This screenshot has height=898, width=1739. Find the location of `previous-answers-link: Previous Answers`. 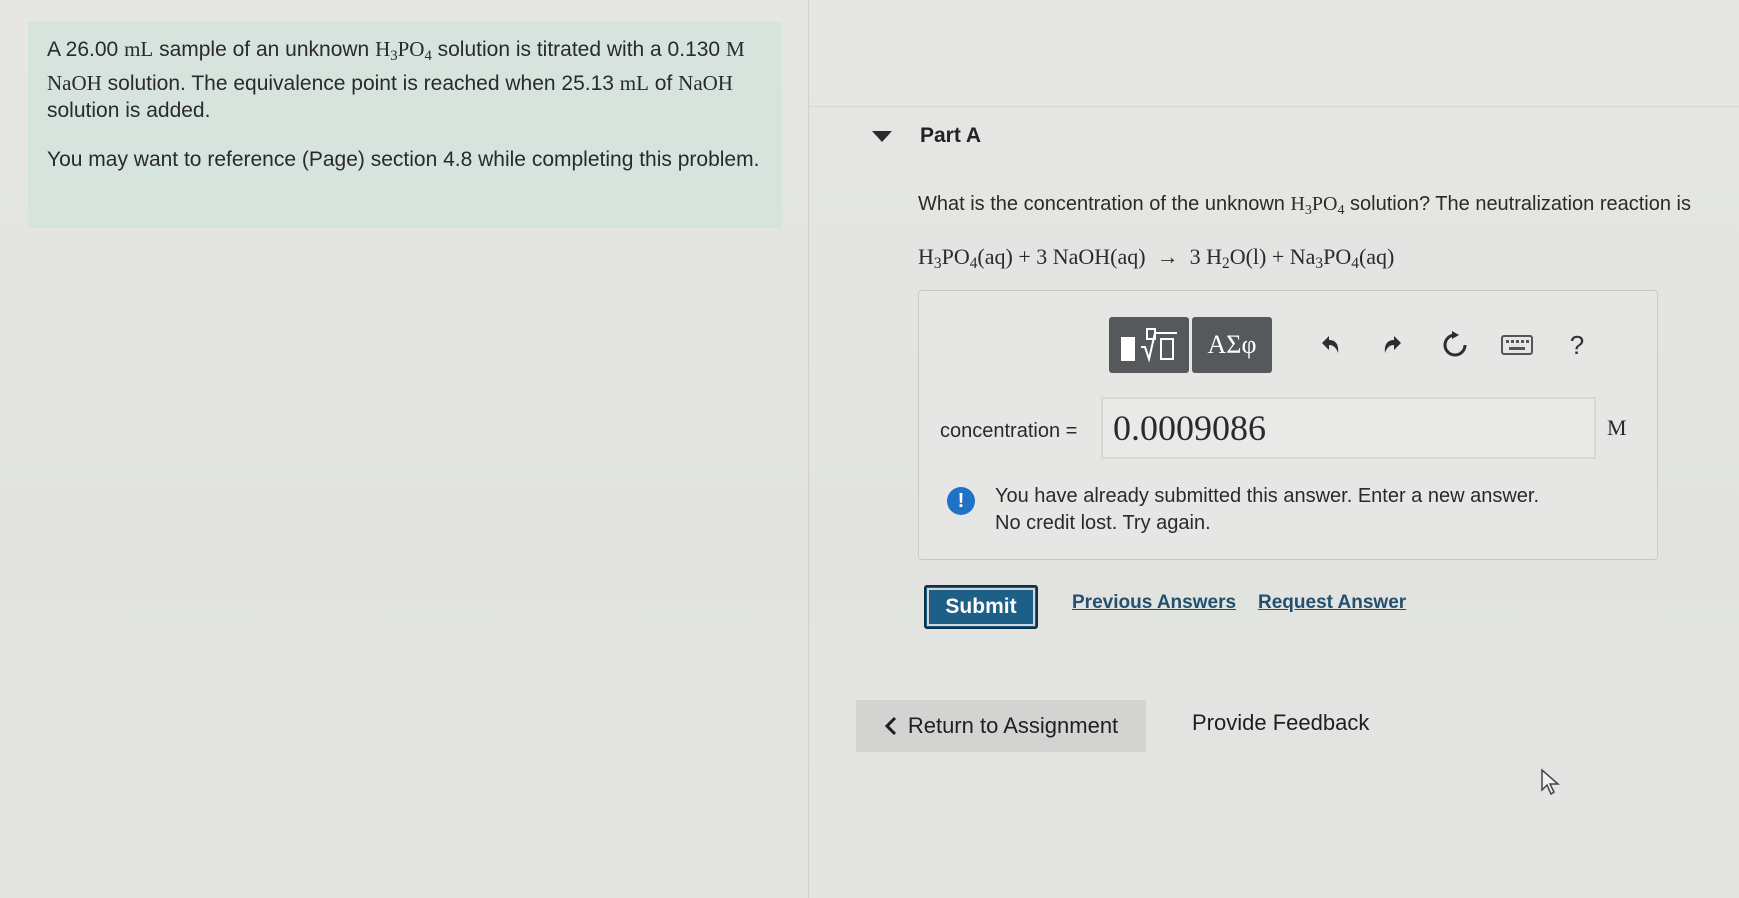

previous-answers-link: Previous Answers is located at coordinates (1154, 603).